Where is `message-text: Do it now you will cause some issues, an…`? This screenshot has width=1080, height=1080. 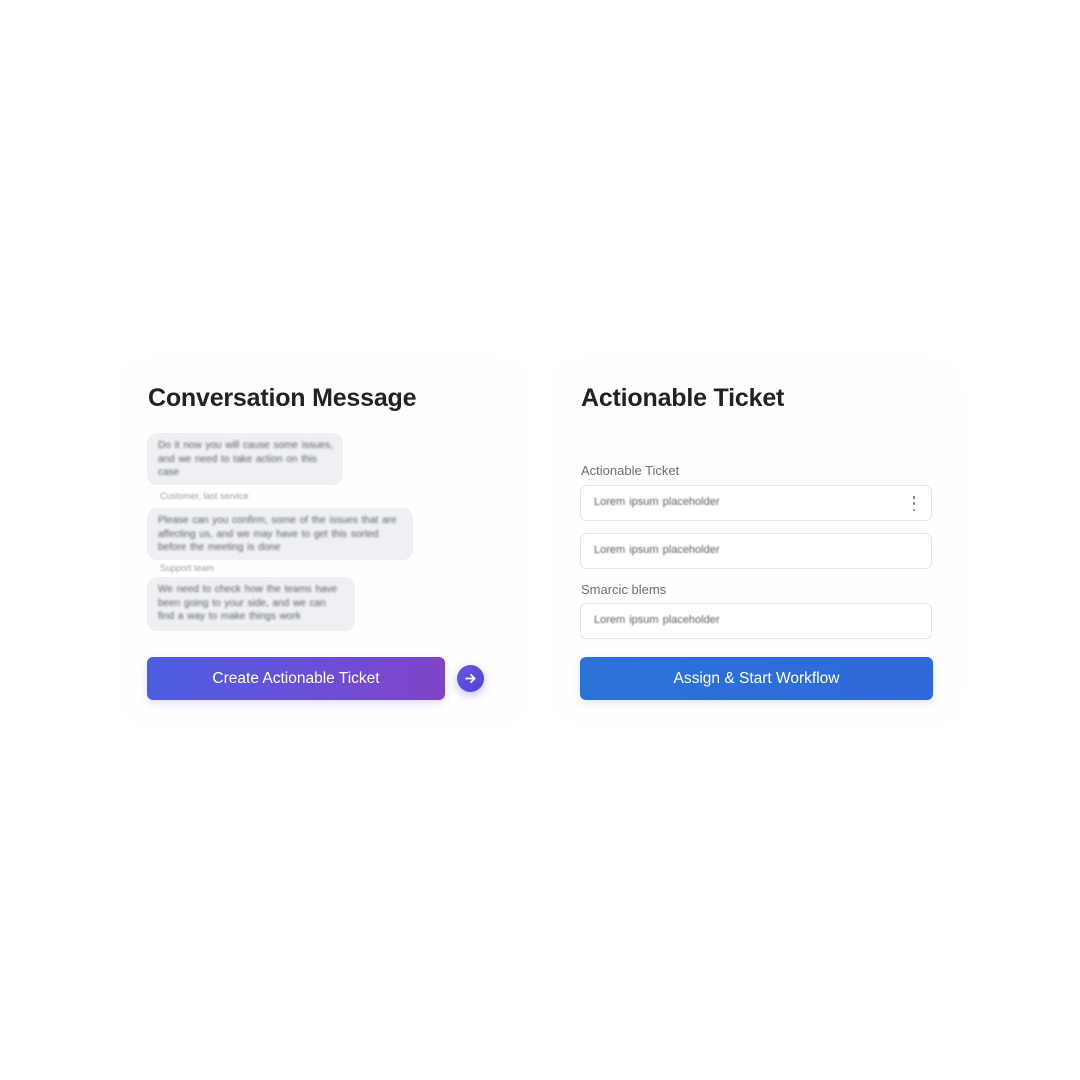
message-text: Do it now you will cause some issues, an… is located at coordinates (245, 459).